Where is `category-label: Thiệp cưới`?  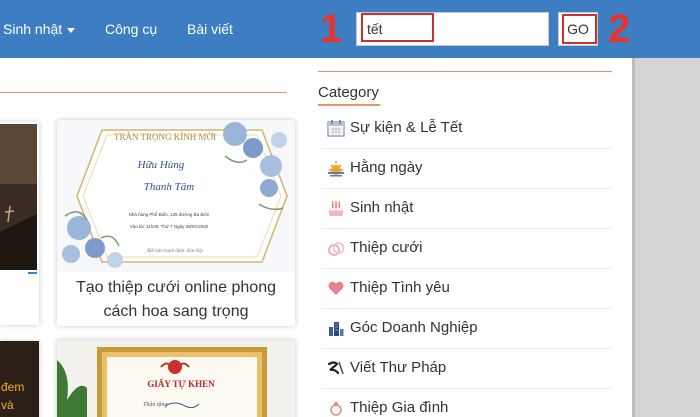
category-label: Thiệp cưới is located at coordinates (386, 247).